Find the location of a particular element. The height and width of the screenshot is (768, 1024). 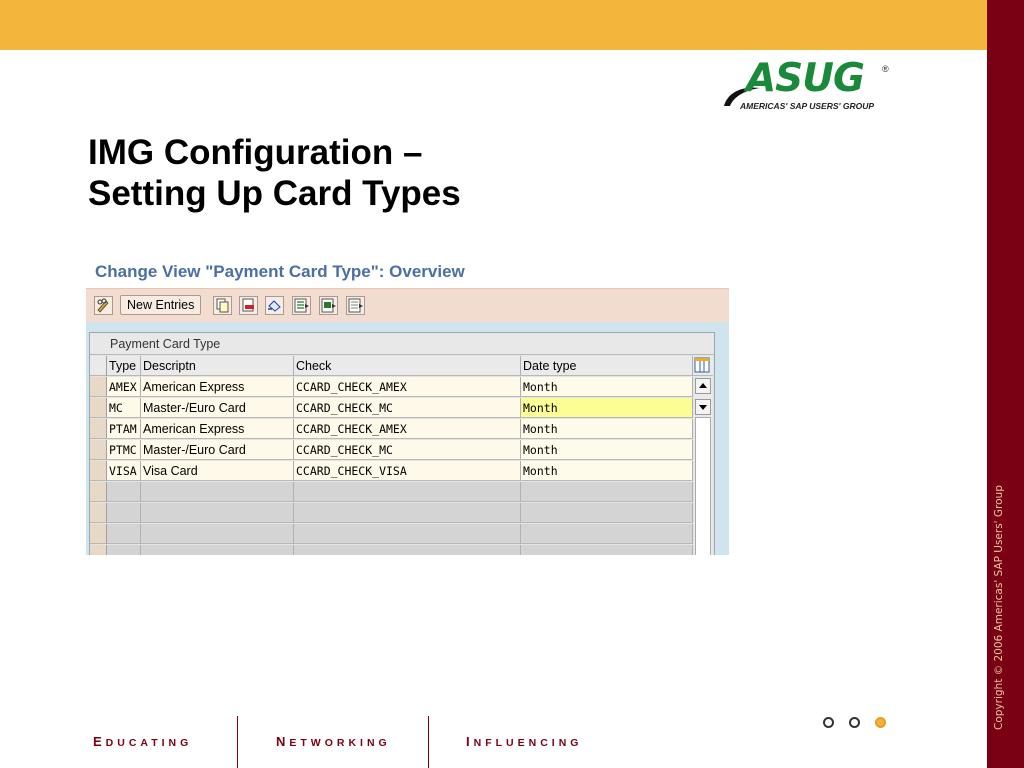

header-check: Check is located at coordinates (407, 366).